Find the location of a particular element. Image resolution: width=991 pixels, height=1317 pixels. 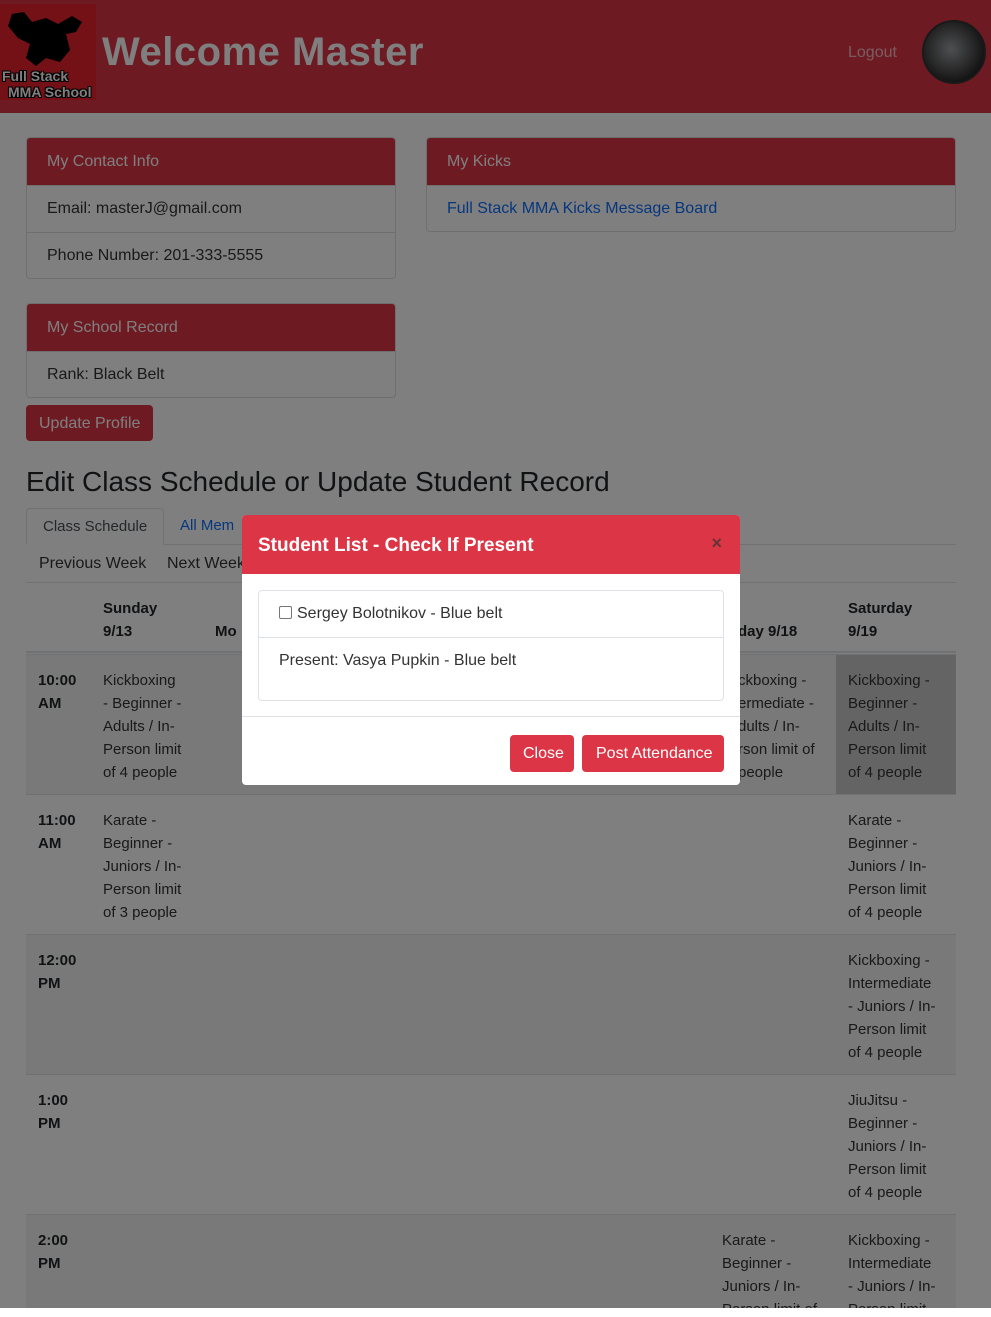

modal-header: Student List - Check If Present × is located at coordinates (491, 544).